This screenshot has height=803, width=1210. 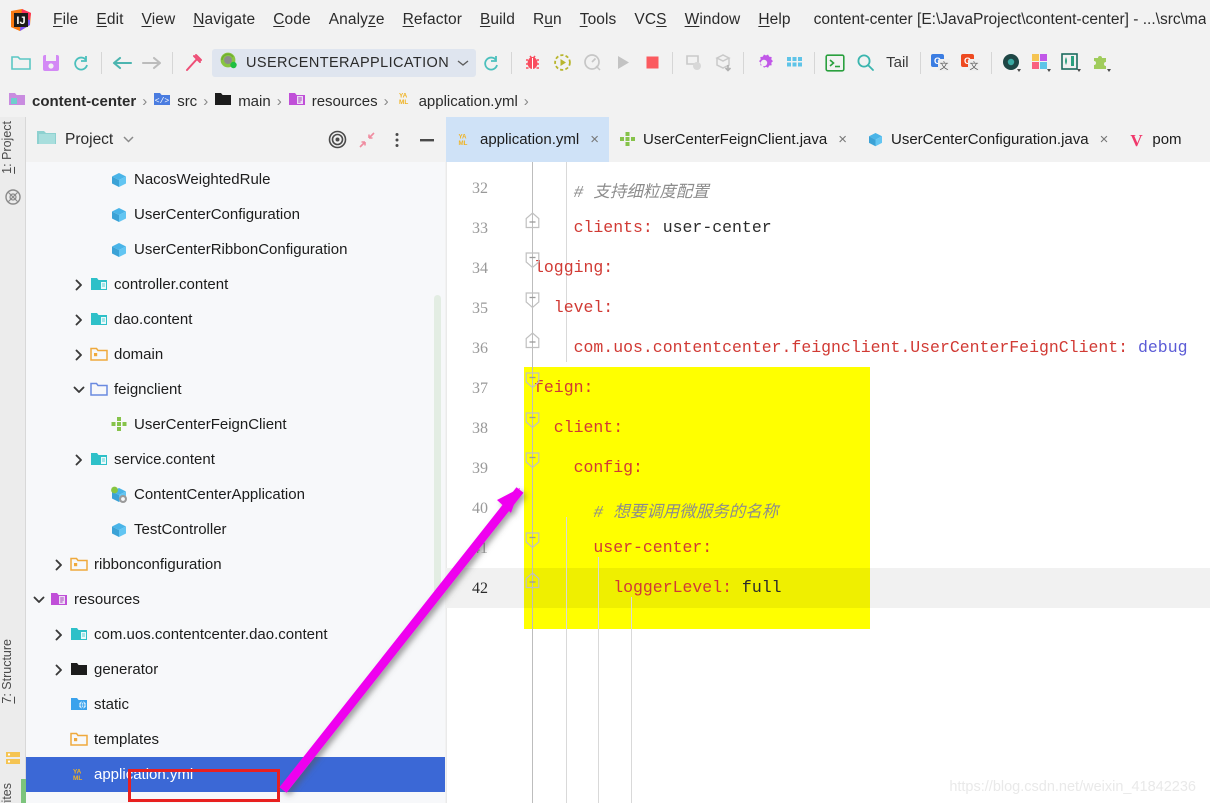 I want to click on tree-node-com-uos-contentcenter-dao-content: com.uos.contentcenter.dao.content, so click(x=235, y=634).